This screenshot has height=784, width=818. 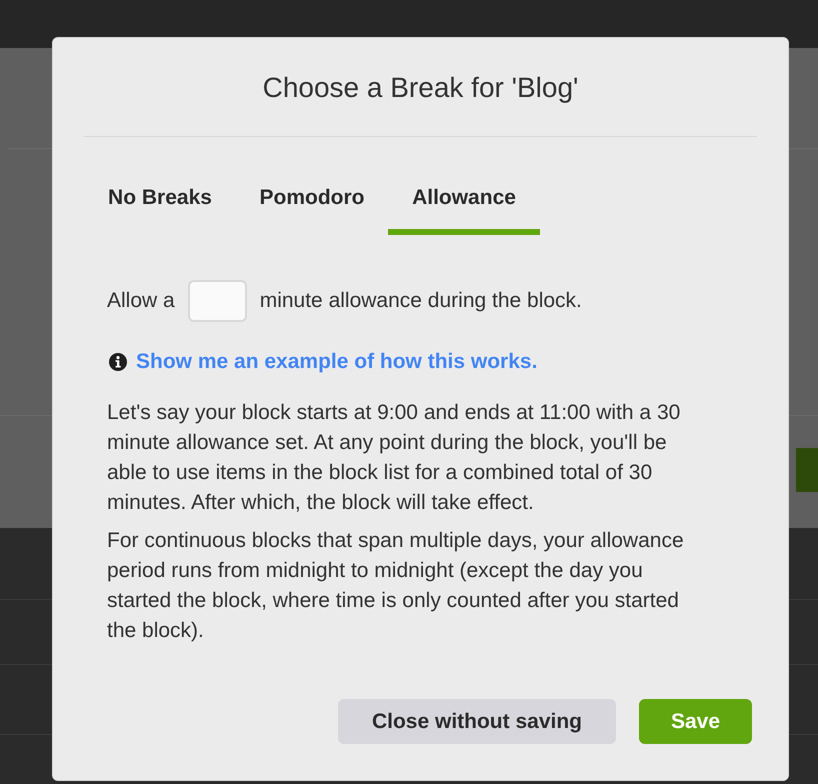 I want to click on backdrop-block, so click(x=807, y=470).